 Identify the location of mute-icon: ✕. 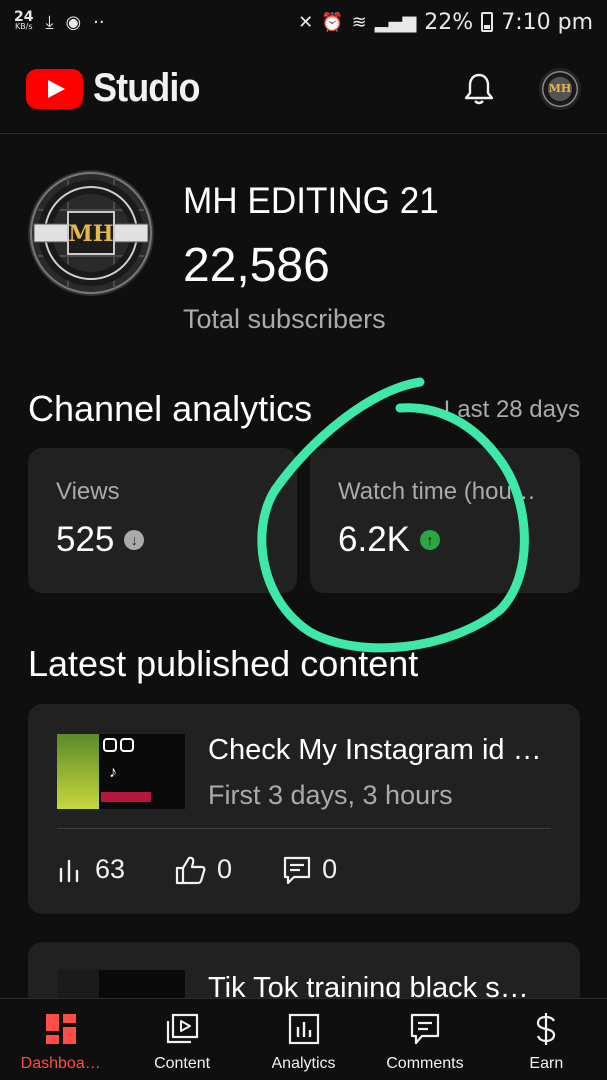
(306, 22).